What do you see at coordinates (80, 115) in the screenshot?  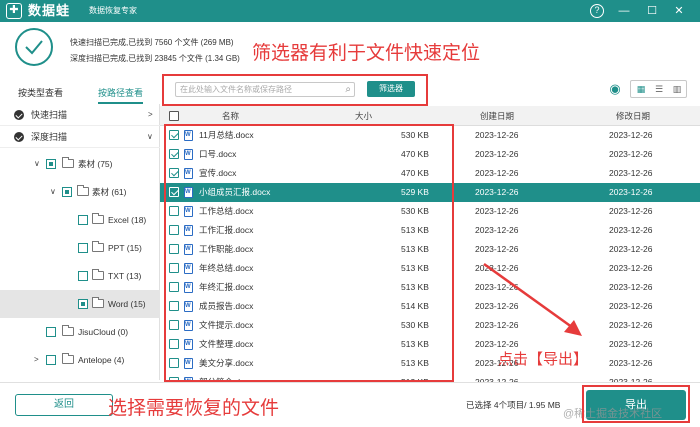 I see `sidebar-item-quick-scan: 快速扫描 >` at bounding box center [80, 115].